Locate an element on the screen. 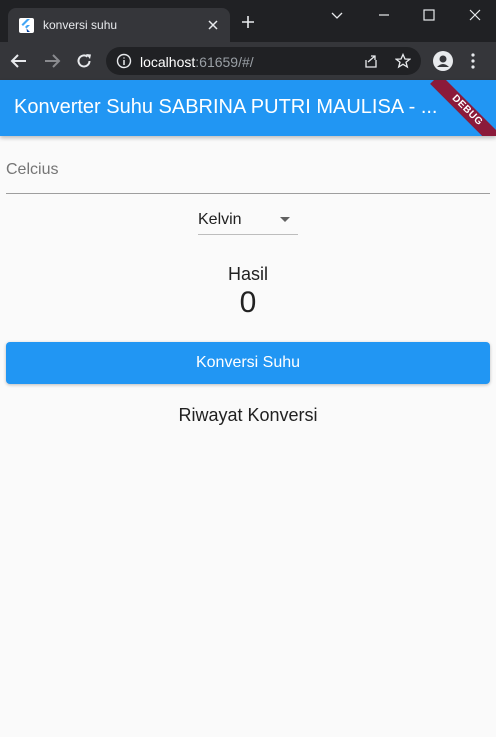  new-tab-icon is located at coordinates (248, 22).